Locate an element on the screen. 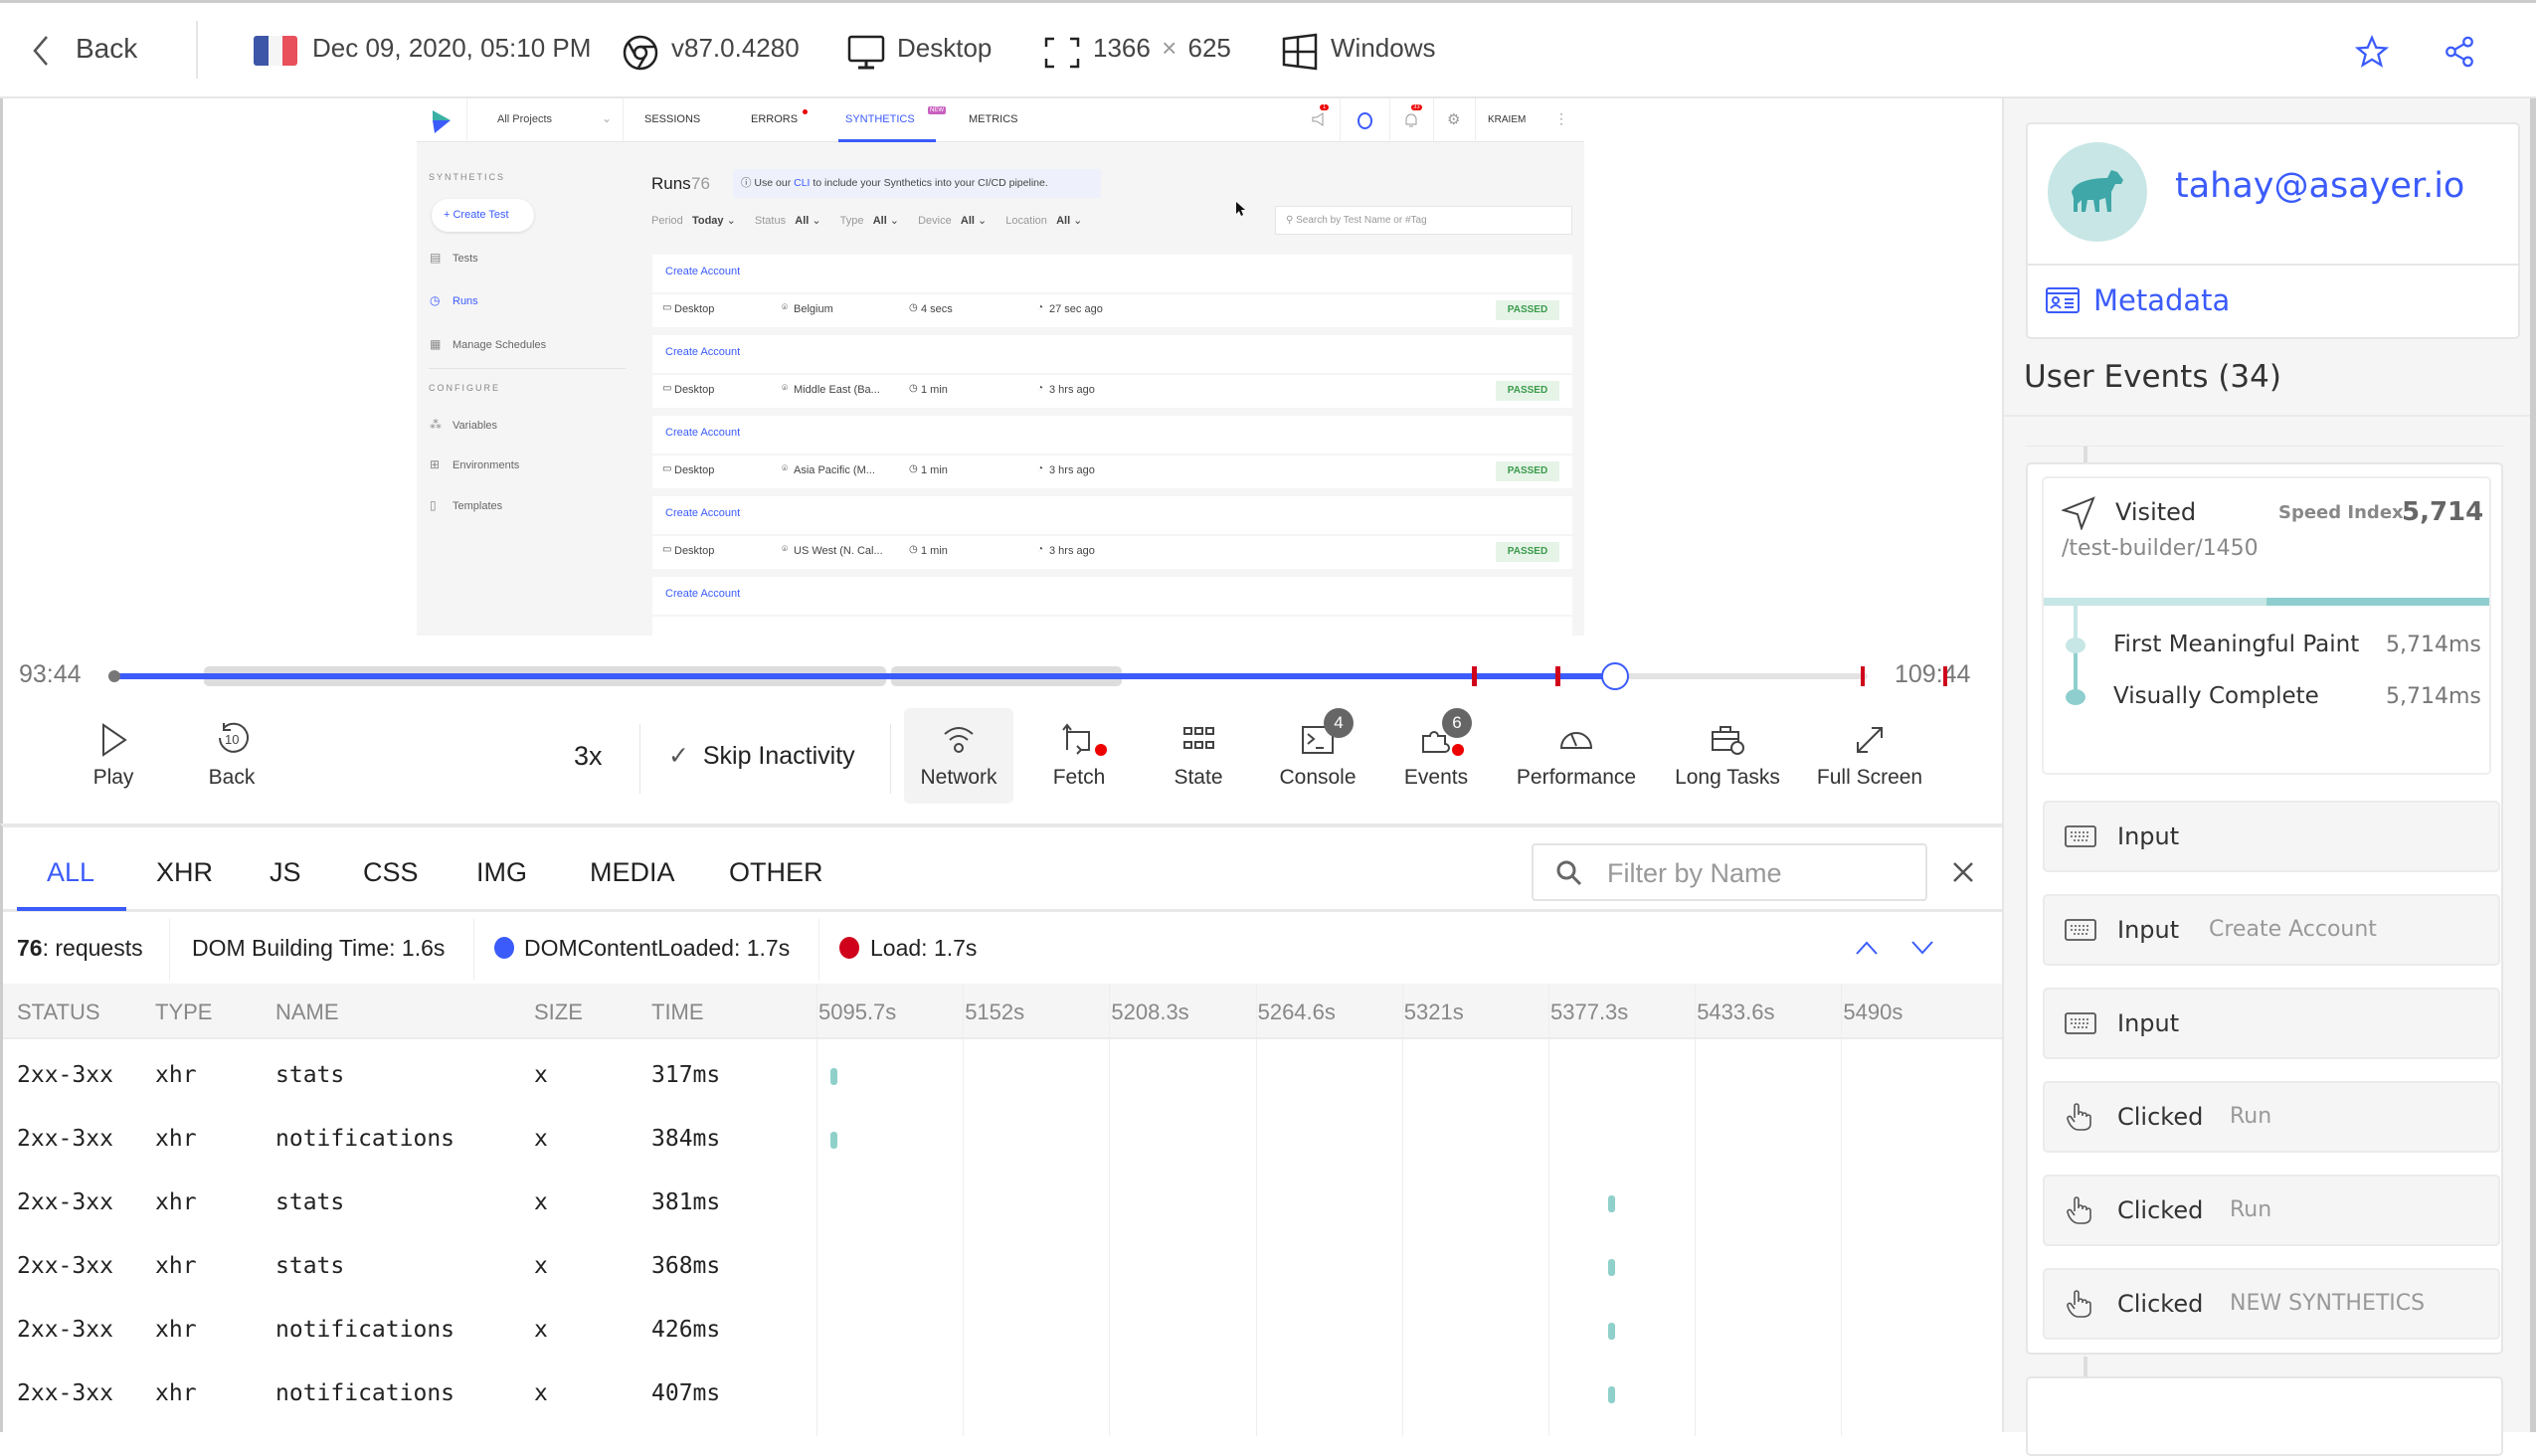  request-row: 2xx-3xx xhr stats x 381ms is located at coordinates (1002, 1203).